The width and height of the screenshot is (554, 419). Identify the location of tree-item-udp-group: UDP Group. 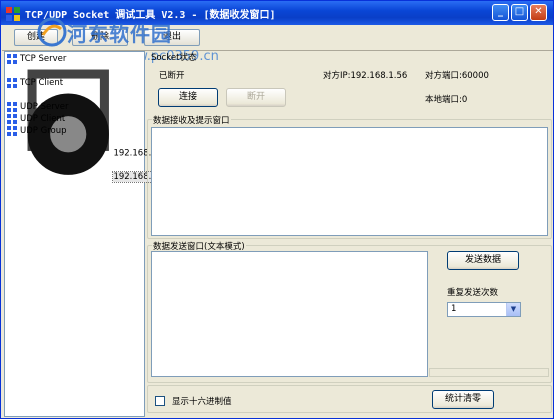
(36, 131).